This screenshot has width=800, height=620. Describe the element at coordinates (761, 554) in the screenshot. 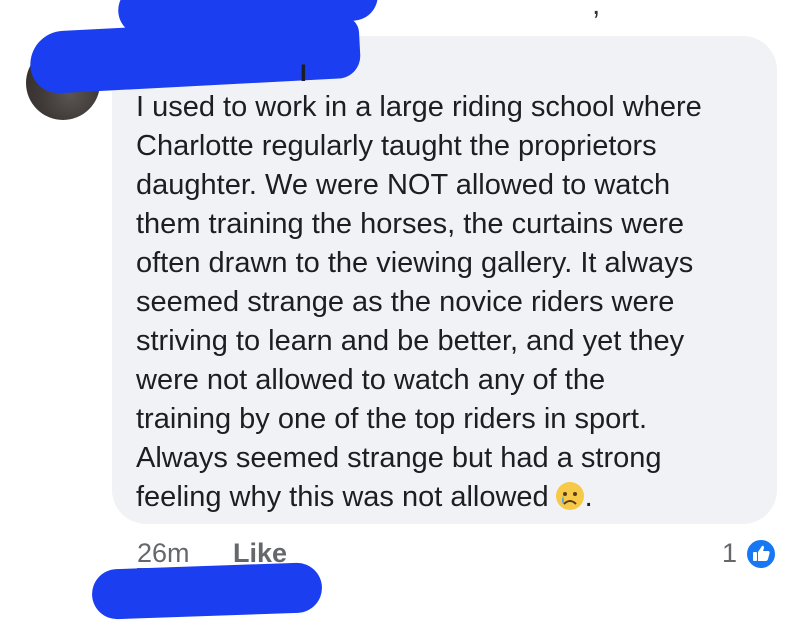

I see `thumbs-up-icon` at that location.